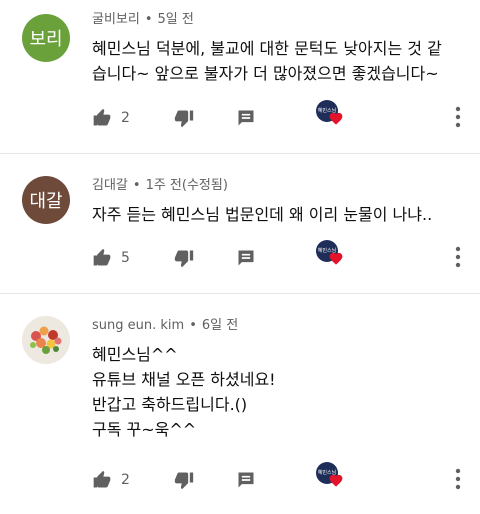  Describe the element at coordinates (286, 256) in the screenshot. I see `comment-actions: 5 혜민스님` at that location.